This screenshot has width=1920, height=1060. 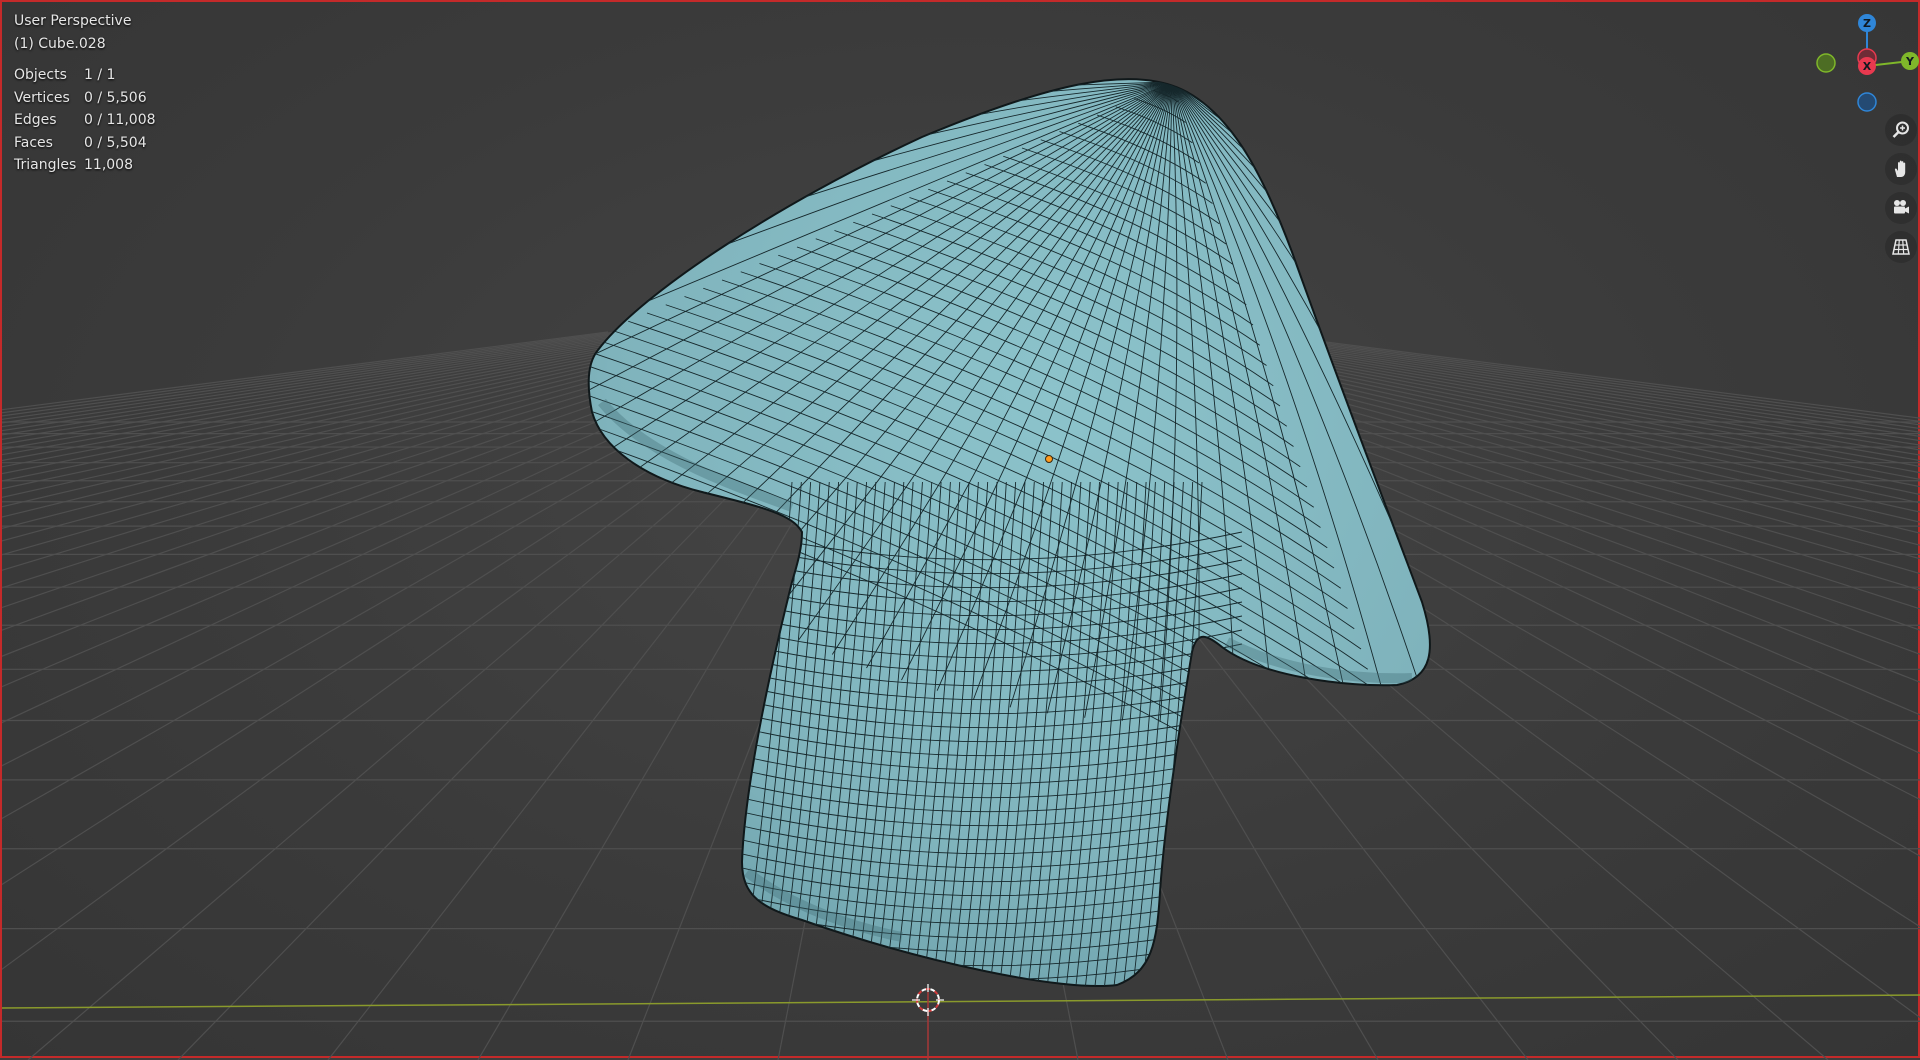 What do you see at coordinates (115, 97) in the screenshot?
I see `stat-value: 0 / 5,506` at bounding box center [115, 97].